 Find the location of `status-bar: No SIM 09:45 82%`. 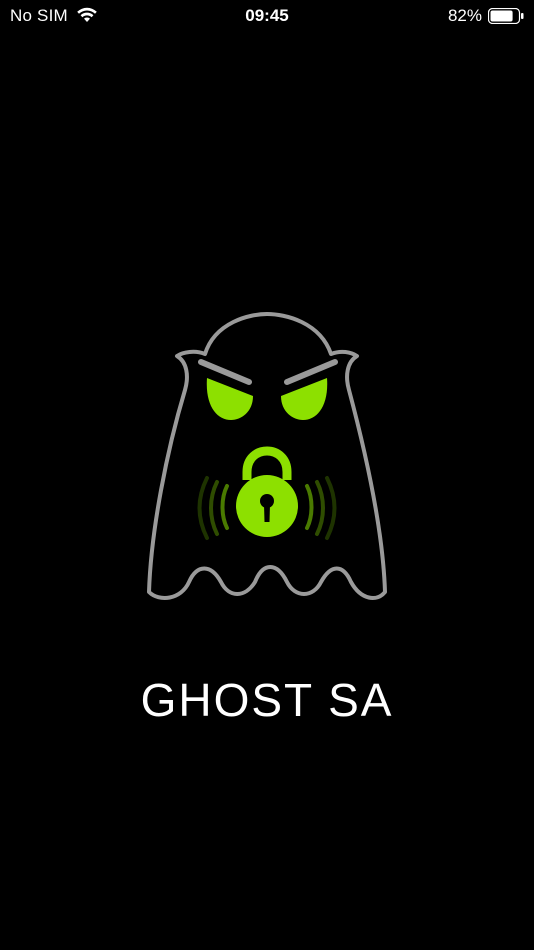

status-bar: No SIM 09:45 82% is located at coordinates (267, 17).